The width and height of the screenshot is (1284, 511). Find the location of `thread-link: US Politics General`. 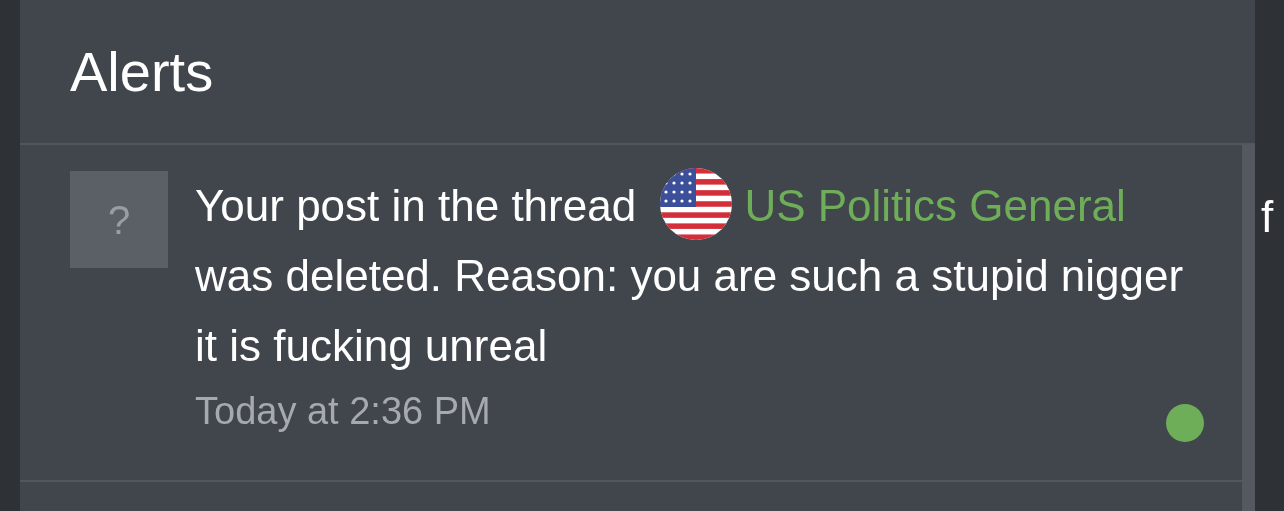

thread-link: US Politics General is located at coordinates (935, 205).